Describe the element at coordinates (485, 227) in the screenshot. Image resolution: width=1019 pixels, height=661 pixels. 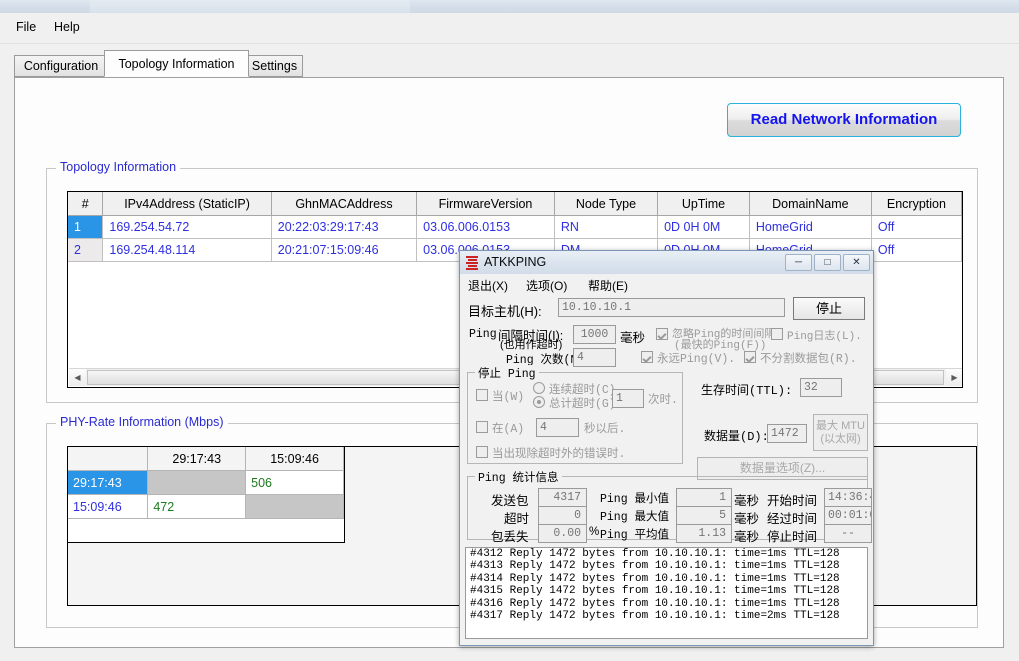
I see `topology-row-1-firmware: 03.06.006.0153` at that location.